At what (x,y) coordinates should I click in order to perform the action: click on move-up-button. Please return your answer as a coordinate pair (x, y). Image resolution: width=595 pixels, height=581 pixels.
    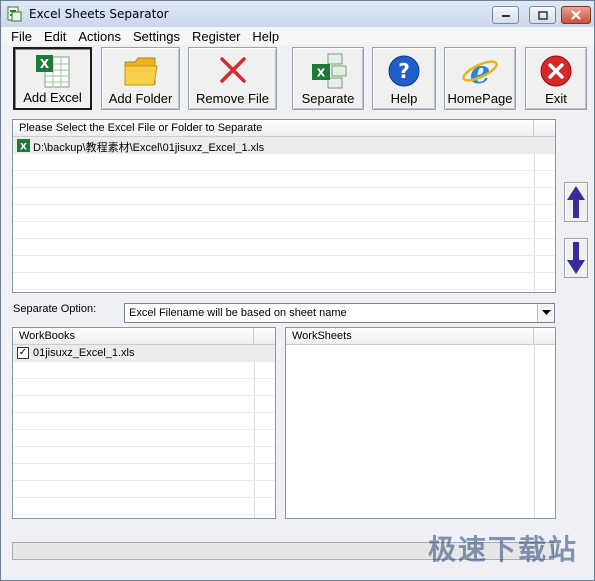
    Looking at the image, I should click on (576, 202).